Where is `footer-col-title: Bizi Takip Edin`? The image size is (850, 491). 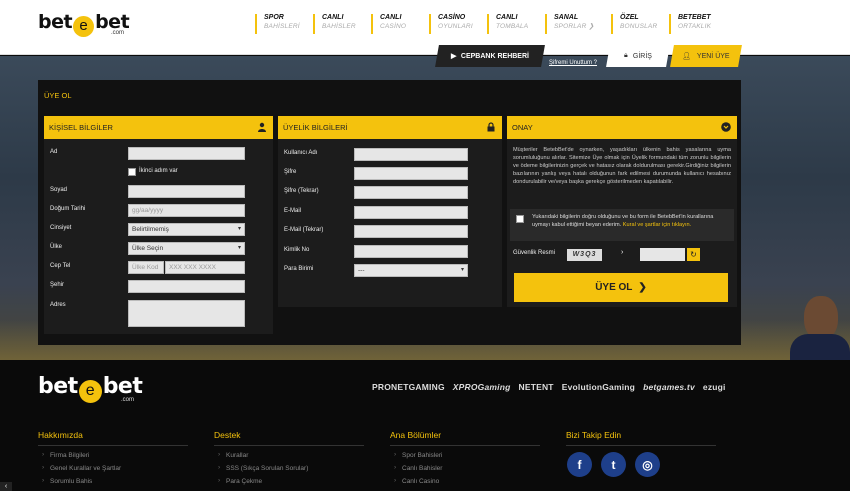
footer-col-title: Bizi Takip Edin is located at coordinates (641, 438).